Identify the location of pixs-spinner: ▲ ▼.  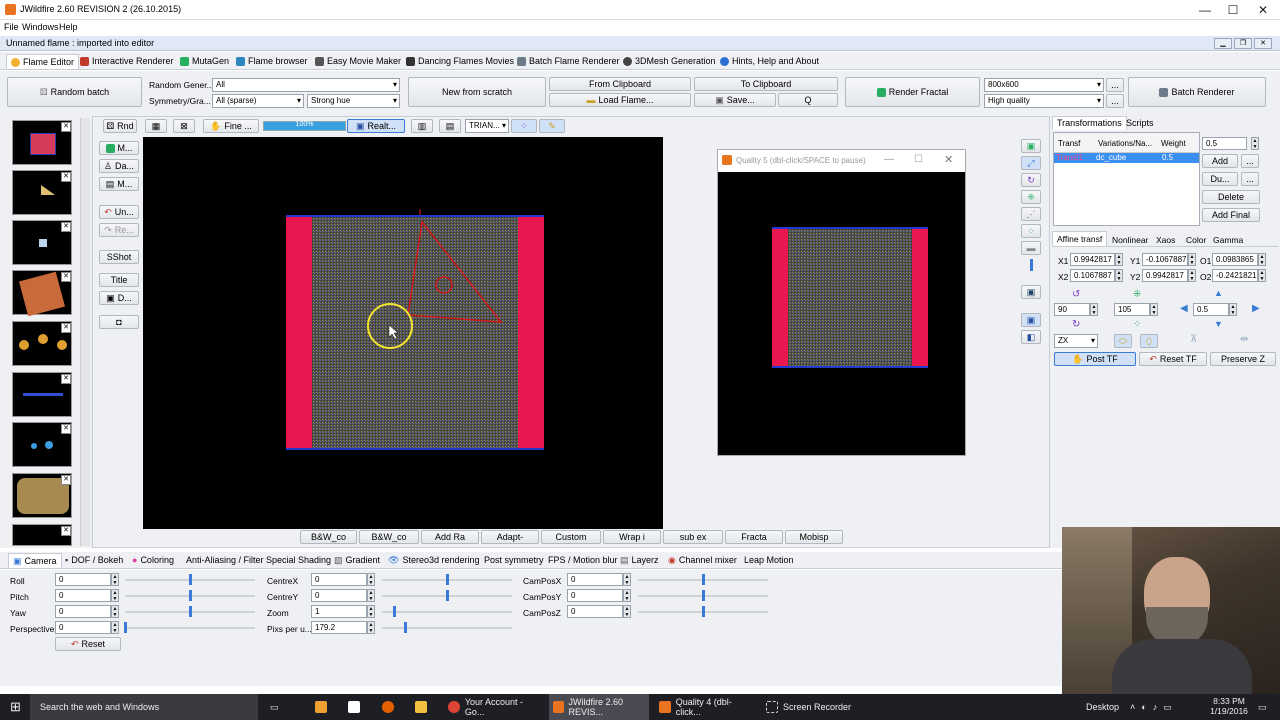
(371, 627).